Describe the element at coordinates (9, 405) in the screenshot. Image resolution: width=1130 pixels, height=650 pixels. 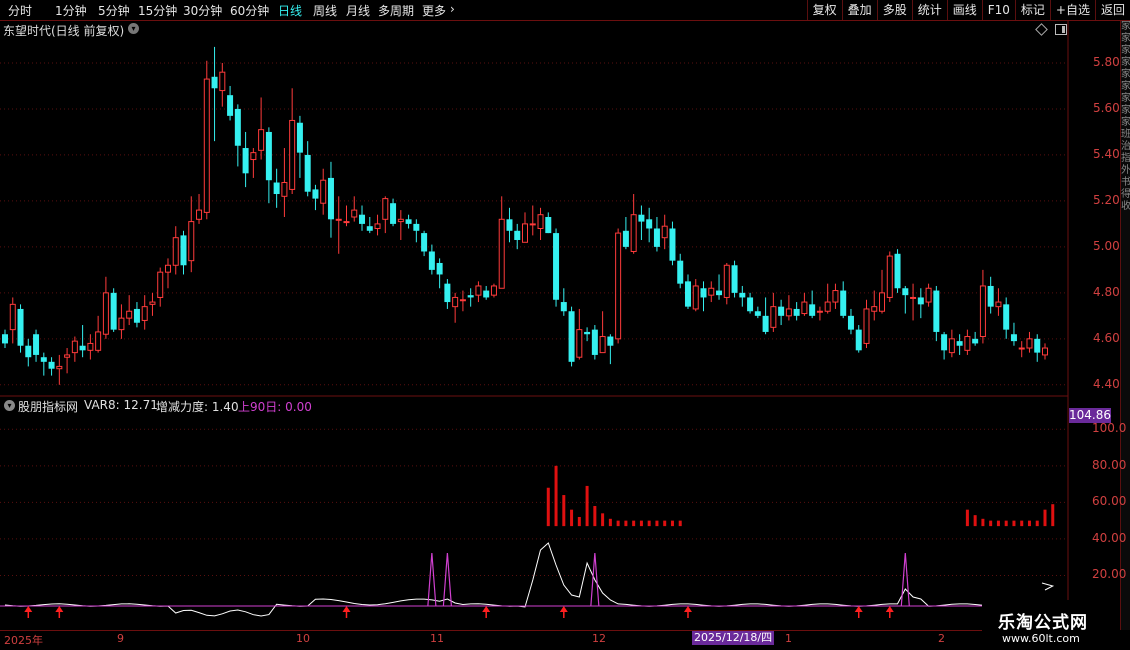
I see `chevron-down-icon: ▾` at that location.